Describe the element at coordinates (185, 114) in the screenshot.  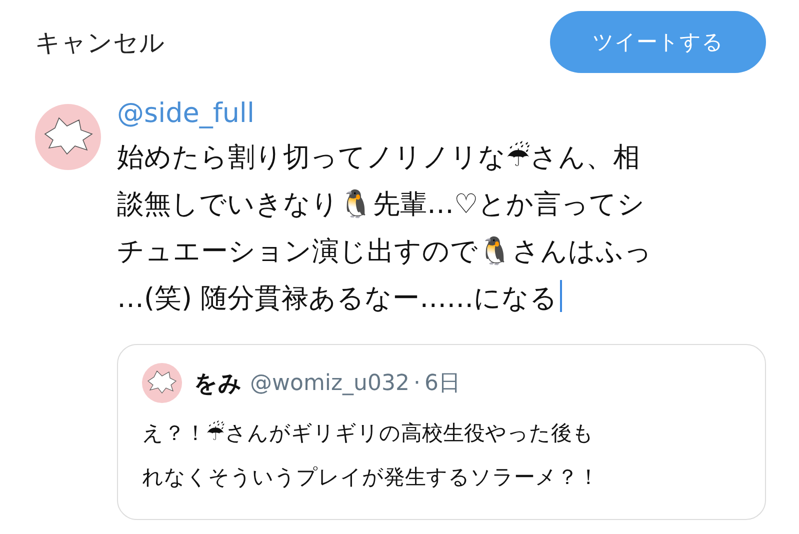
I see `account-handle: @side_full` at that location.